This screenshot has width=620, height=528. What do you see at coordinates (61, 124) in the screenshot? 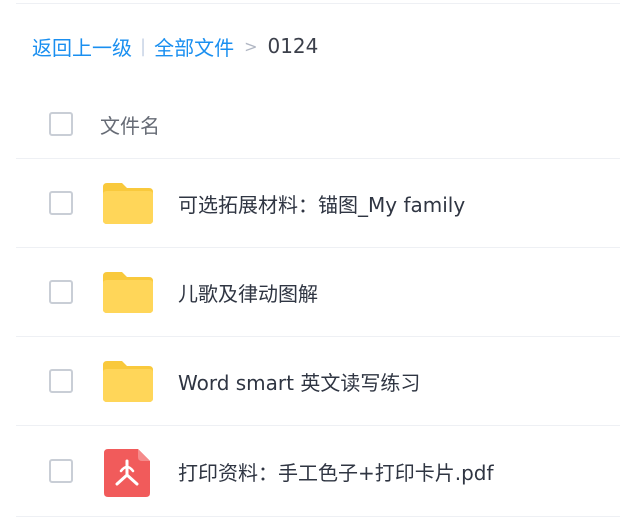
I see `select-all-checkbox` at bounding box center [61, 124].